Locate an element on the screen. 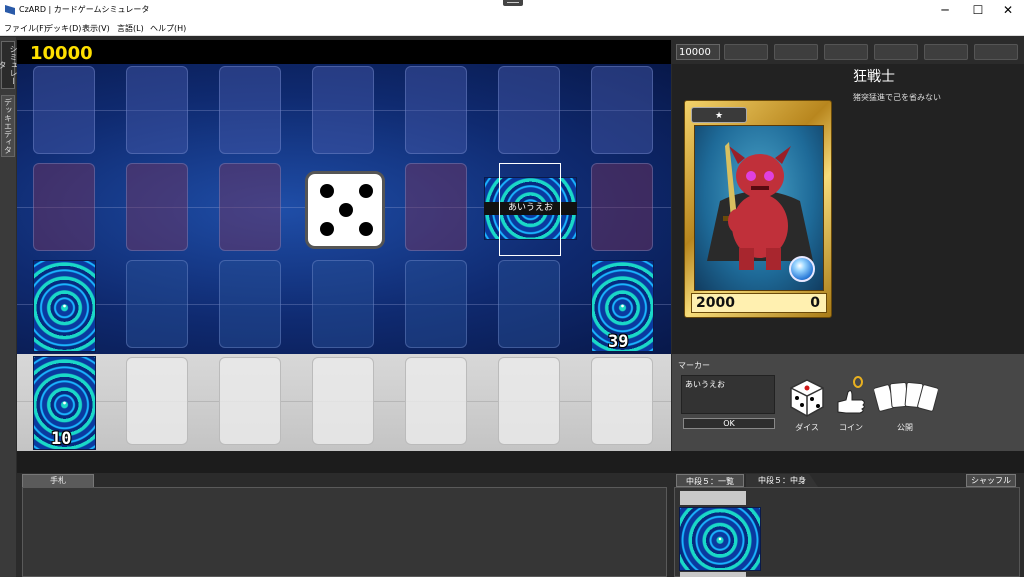 Image resolution: width=1024 pixels, height=577 pixels. menu-language: 言語(L) is located at coordinates (130, 28).